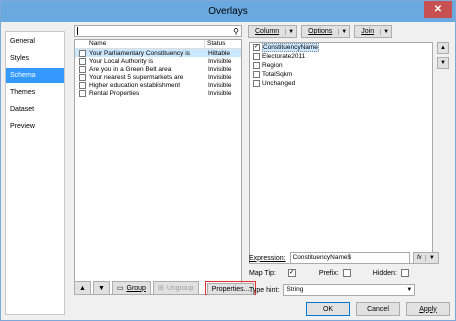  I want to click on field-label: Region, so click(272, 65).